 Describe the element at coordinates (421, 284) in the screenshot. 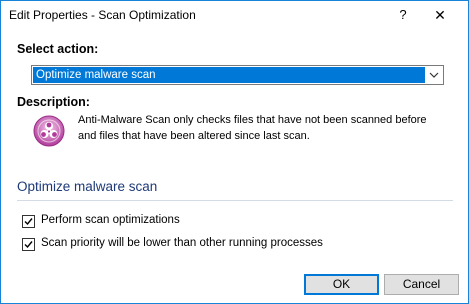

I see `cancel-button: Cancel` at that location.